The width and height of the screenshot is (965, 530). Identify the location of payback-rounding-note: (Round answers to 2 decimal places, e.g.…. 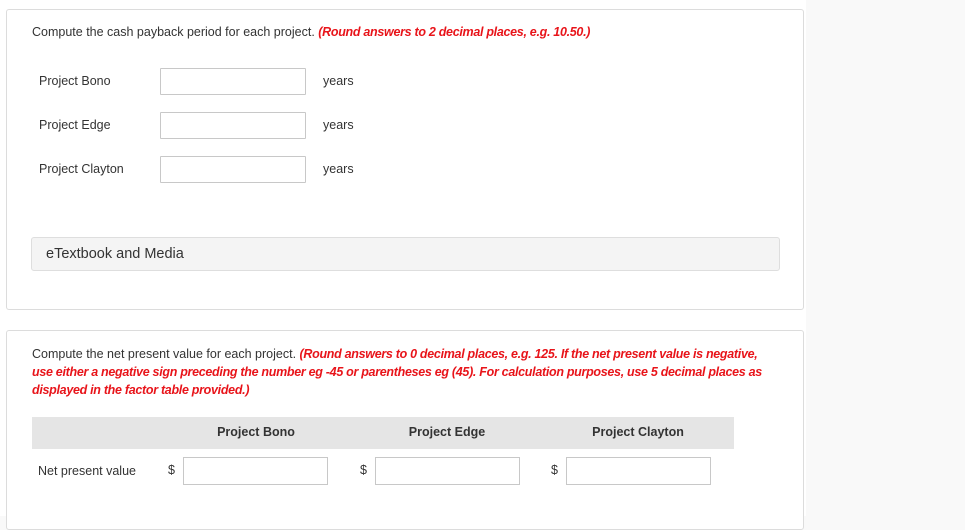
(454, 32).